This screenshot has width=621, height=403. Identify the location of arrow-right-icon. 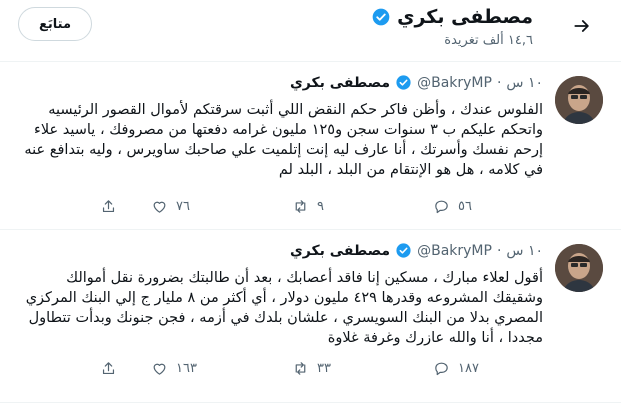
(581, 26).